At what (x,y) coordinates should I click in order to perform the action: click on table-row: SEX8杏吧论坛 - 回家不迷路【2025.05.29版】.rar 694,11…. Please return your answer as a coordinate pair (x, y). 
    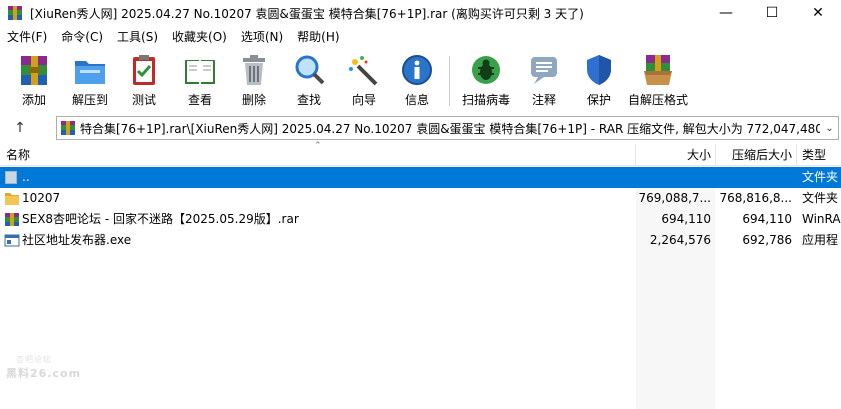
    Looking at the image, I should click on (420, 219).